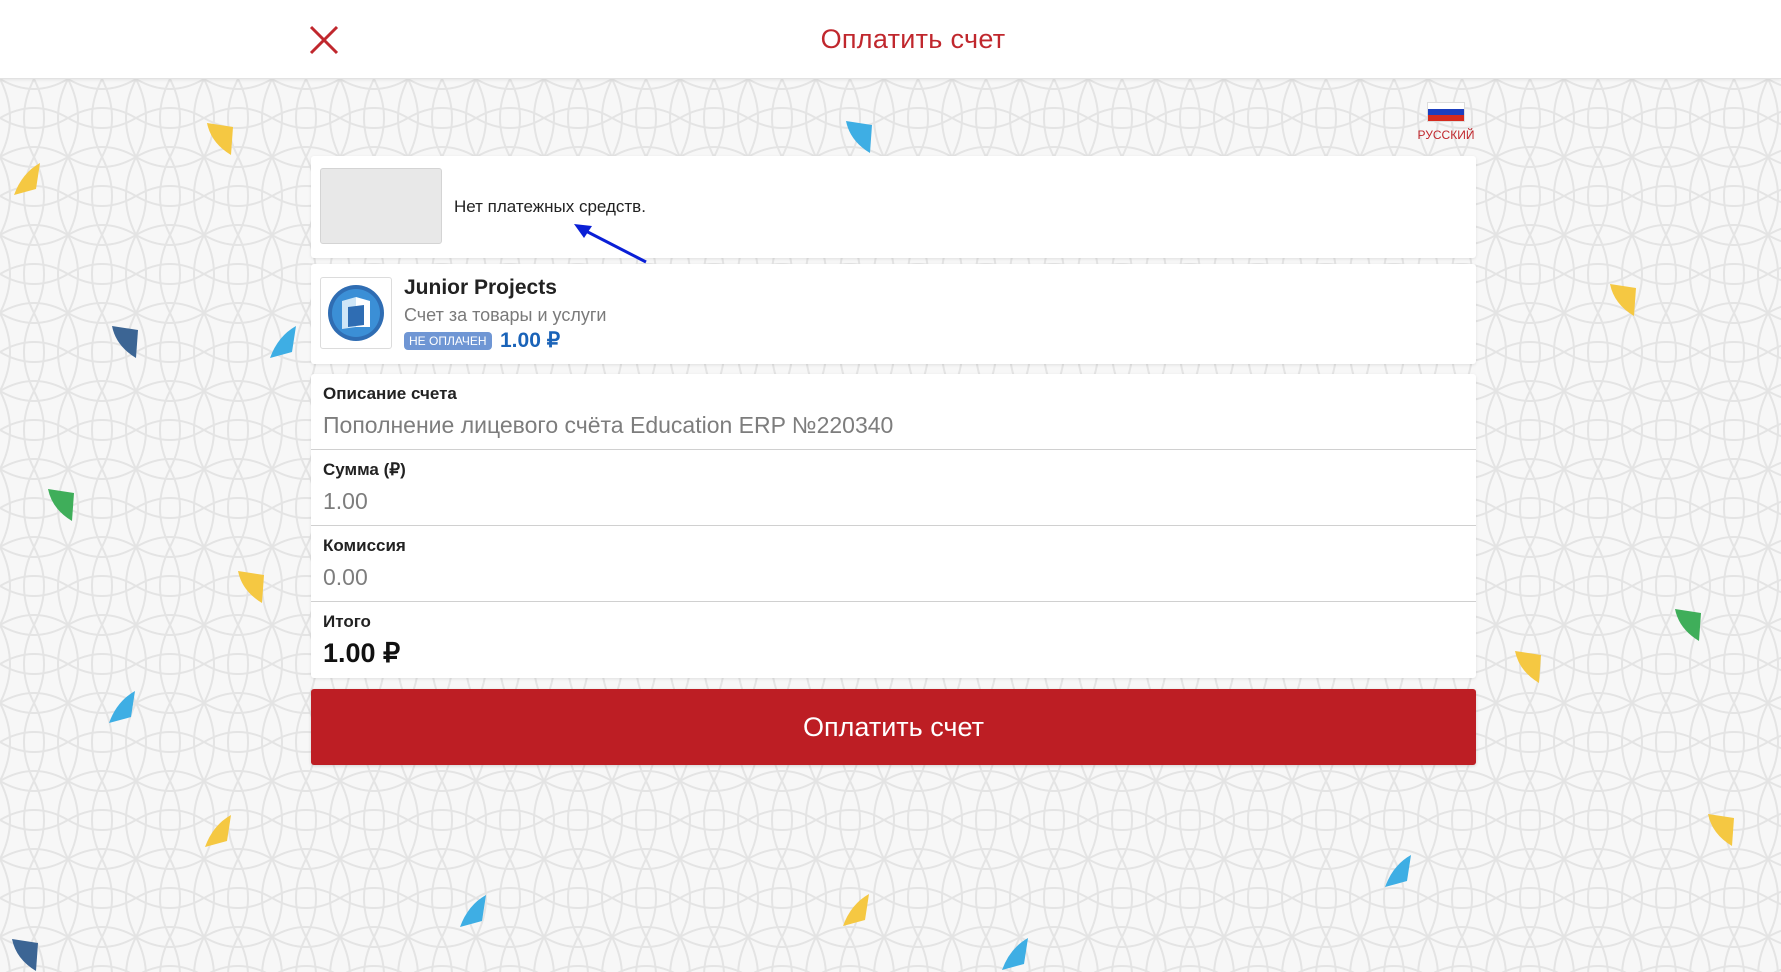 Image resolution: width=1781 pixels, height=972 pixels. I want to click on language-selector: РУССКИЙ, so click(1446, 122).